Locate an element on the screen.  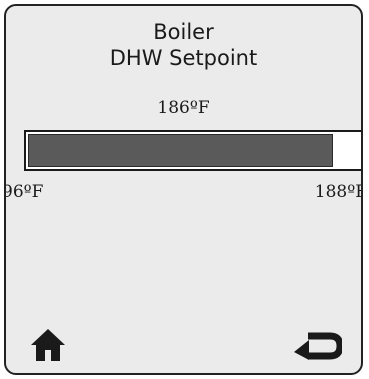
title-line-1: Boiler is located at coordinates (183, 32).